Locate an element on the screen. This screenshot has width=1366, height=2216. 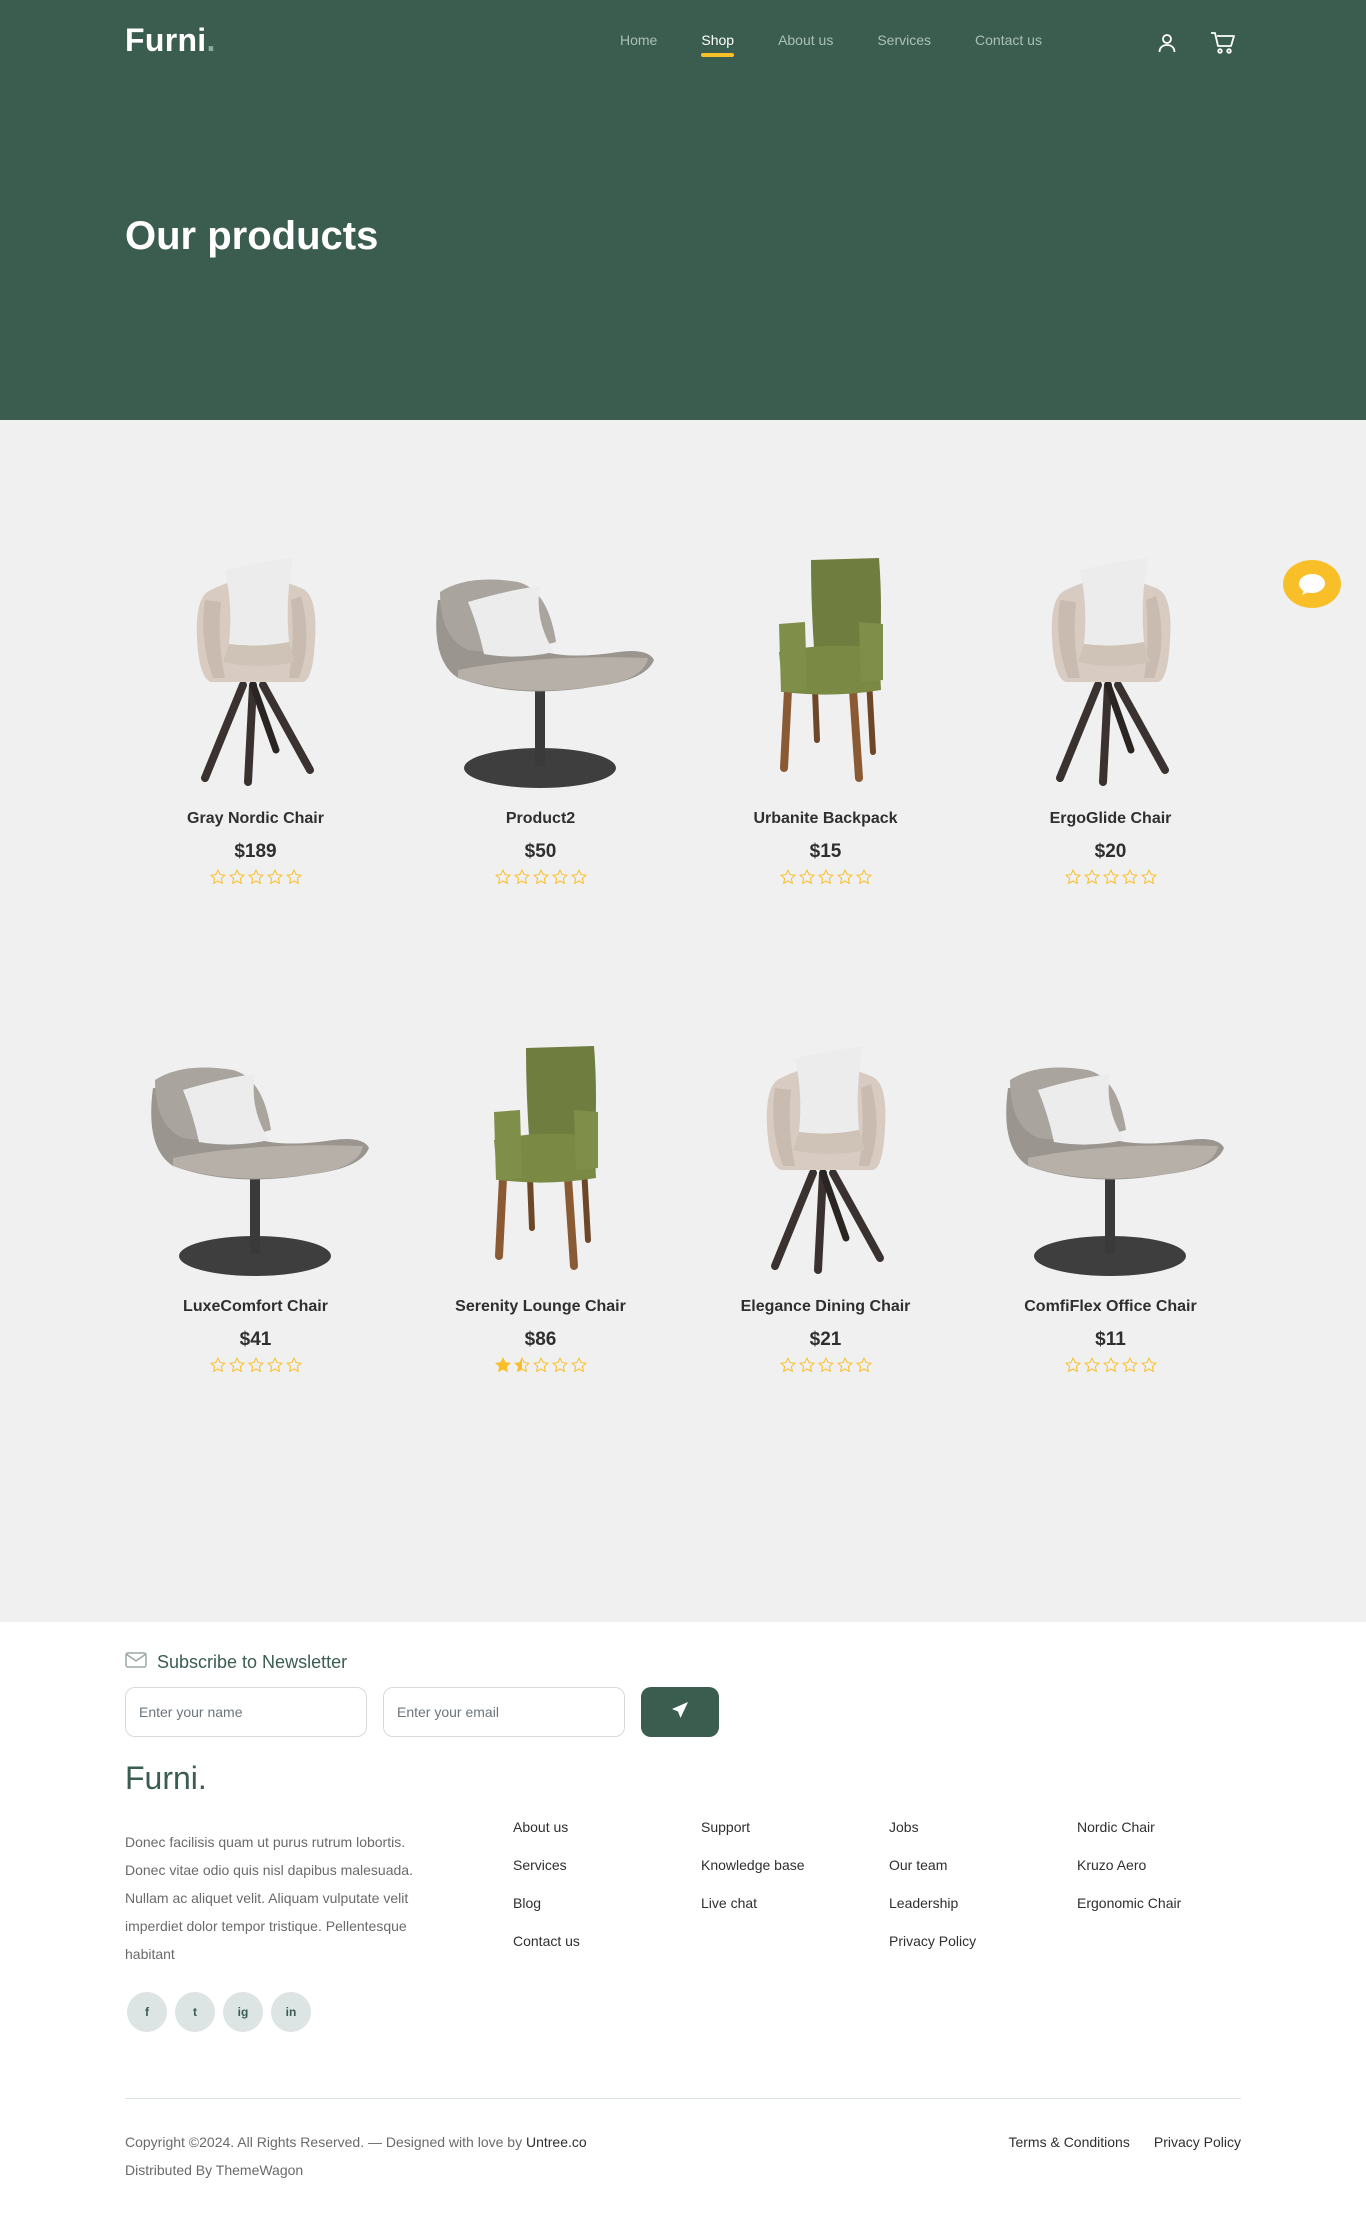
instagram-icon: ig is located at coordinates (243, 2012).